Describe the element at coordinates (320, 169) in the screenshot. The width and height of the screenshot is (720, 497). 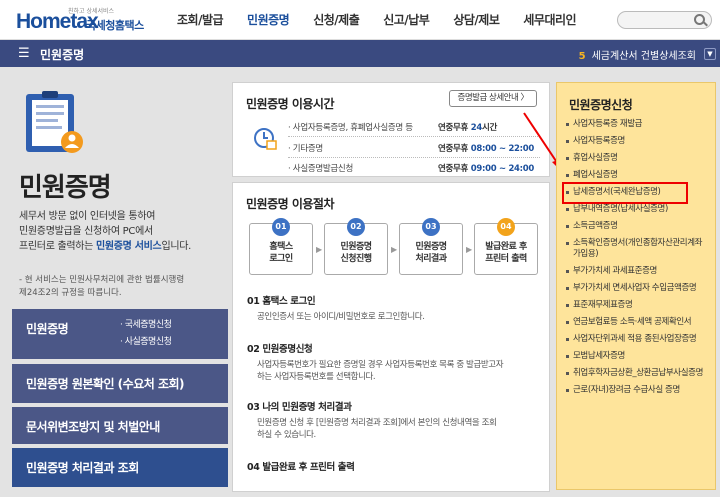
I see `hours-label: · 사실증명발급신청` at that location.